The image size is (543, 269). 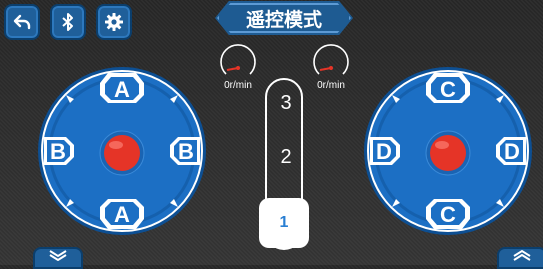 I want to click on left-right-label: B, so click(x=186, y=151).